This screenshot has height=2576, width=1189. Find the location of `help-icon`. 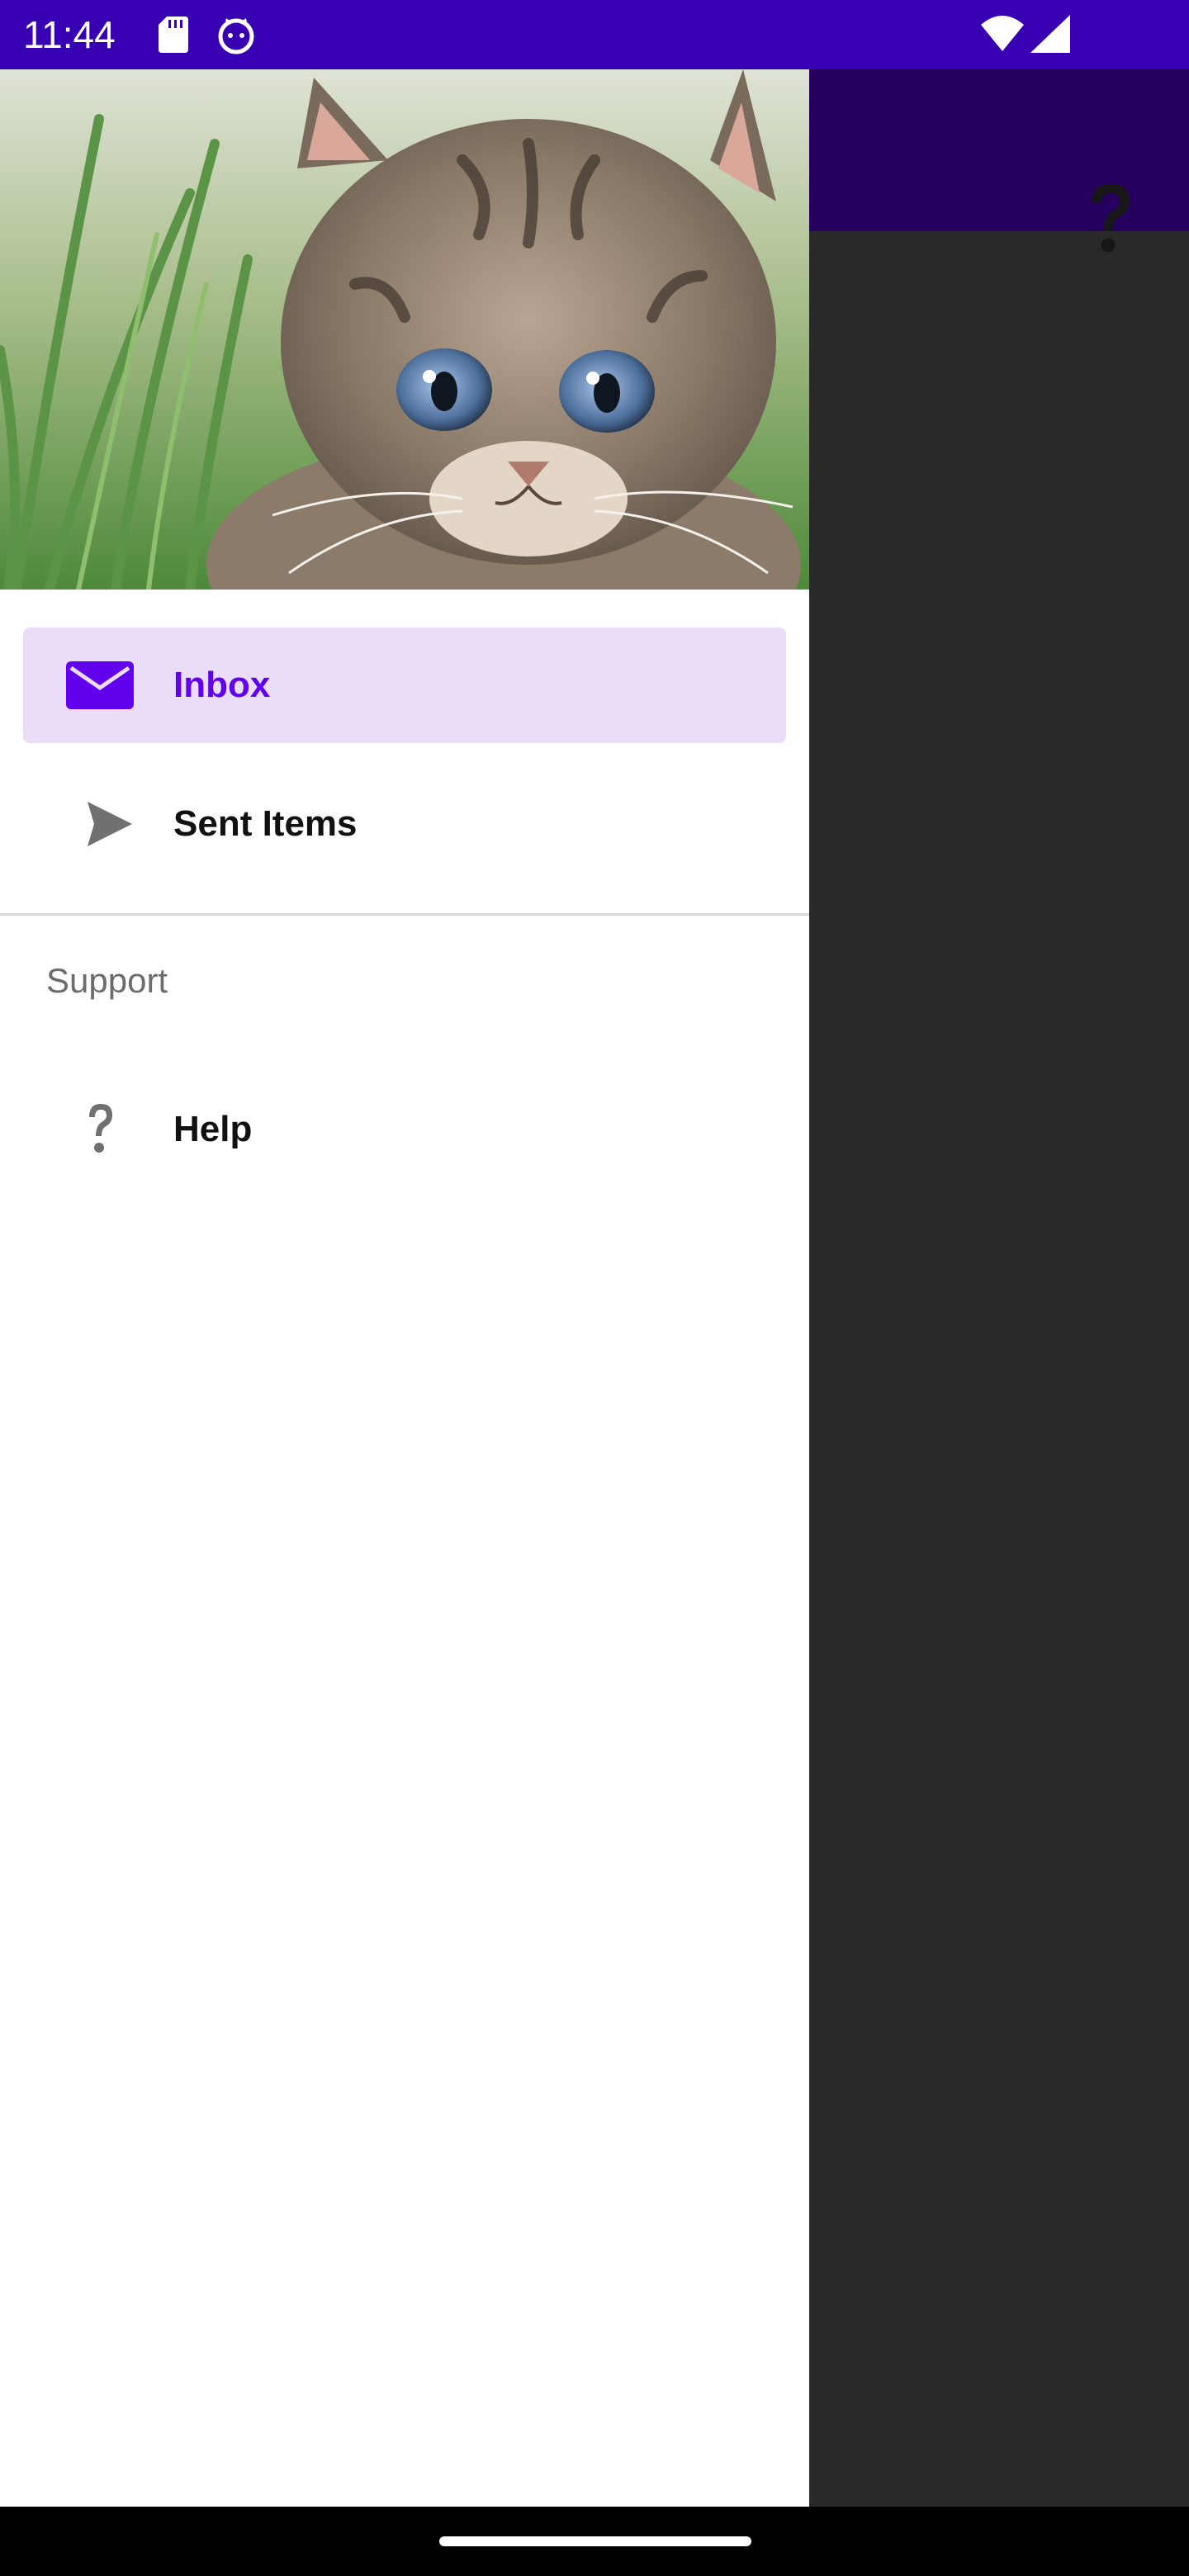

help-icon is located at coordinates (100, 1128).